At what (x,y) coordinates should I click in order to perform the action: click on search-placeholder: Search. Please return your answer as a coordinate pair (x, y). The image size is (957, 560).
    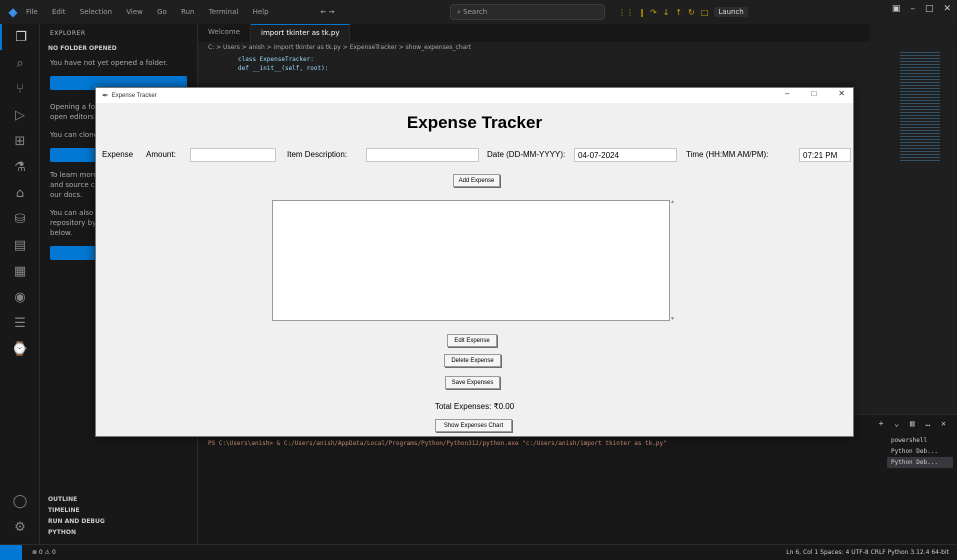
    Looking at the image, I should click on (475, 12).